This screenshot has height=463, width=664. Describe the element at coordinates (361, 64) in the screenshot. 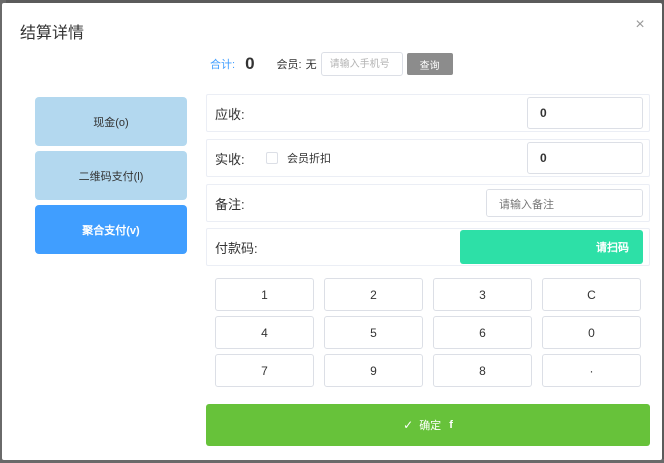

I see `phone-search-input` at that location.